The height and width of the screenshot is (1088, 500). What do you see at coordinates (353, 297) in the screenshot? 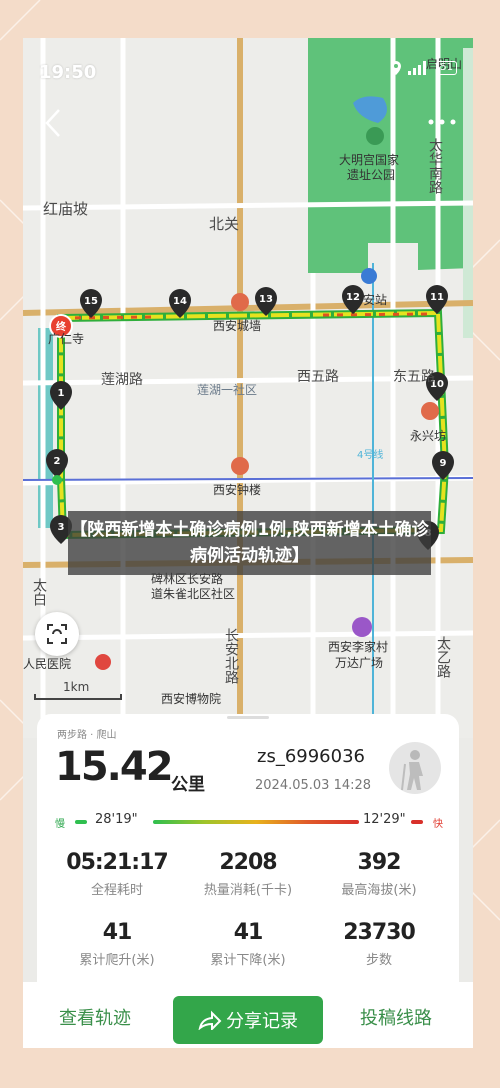
I see `marker-12-label: 12` at bounding box center [353, 297].